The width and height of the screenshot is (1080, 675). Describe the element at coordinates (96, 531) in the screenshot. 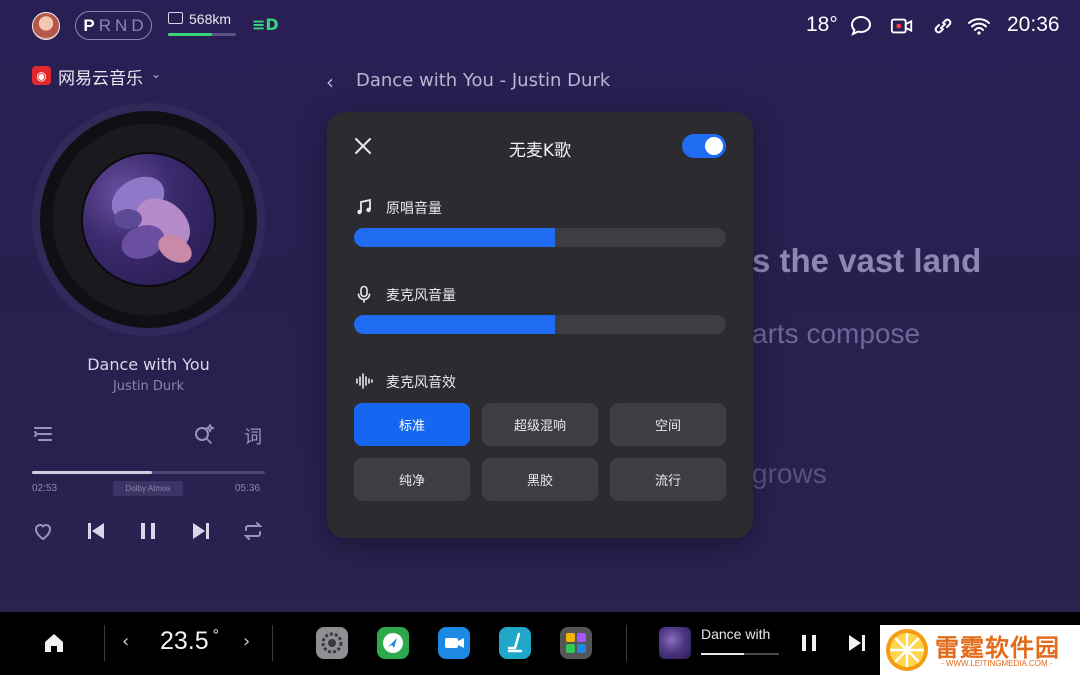

I see `previous-track-icon` at that location.